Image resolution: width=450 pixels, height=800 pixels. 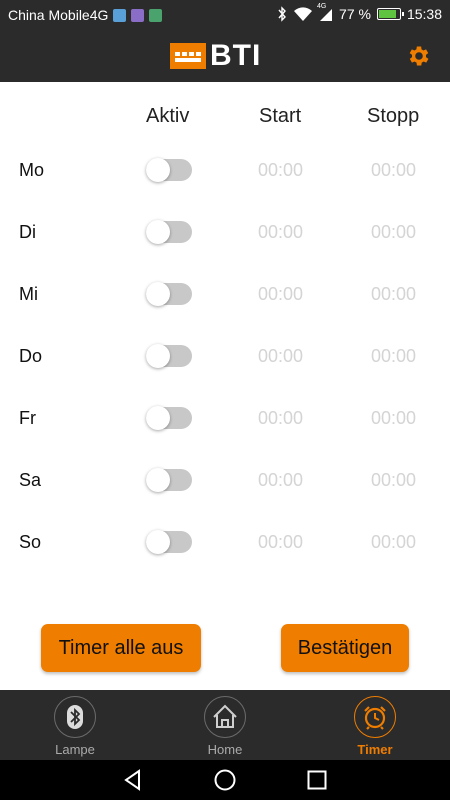 I want to click on battery-percent: 77 %, so click(x=355, y=14).